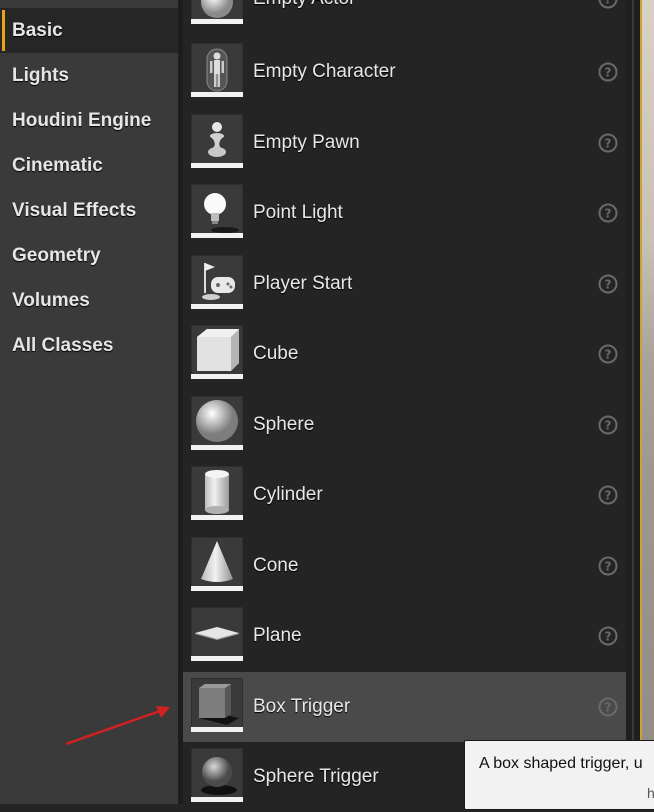  Describe the element at coordinates (217, 70) in the screenshot. I see `empty-character-icon` at that location.